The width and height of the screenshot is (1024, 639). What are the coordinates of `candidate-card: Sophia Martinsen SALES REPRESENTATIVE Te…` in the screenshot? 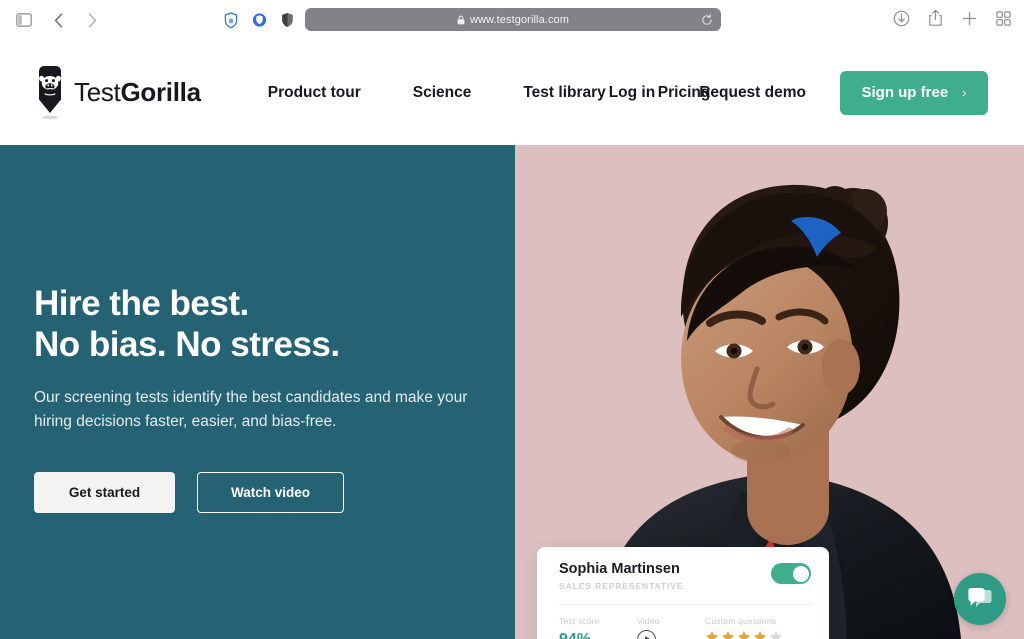 It's located at (683, 593).